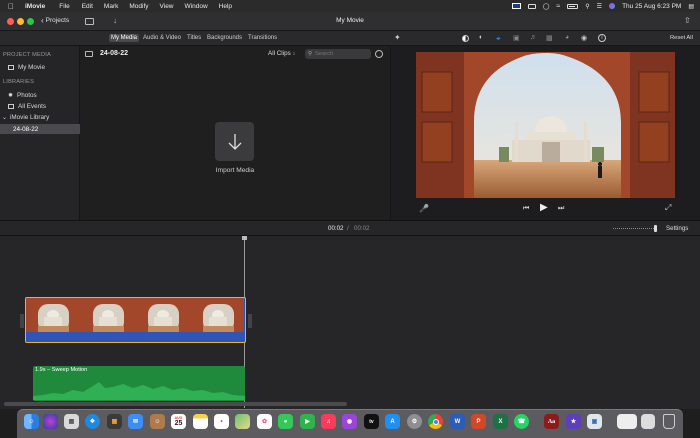 This screenshot has height=438, width=700. What do you see at coordinates (48, 106) in the screenshot?
I see `sidebar-item-all-events: All Events` at bounding box center [48, 106].